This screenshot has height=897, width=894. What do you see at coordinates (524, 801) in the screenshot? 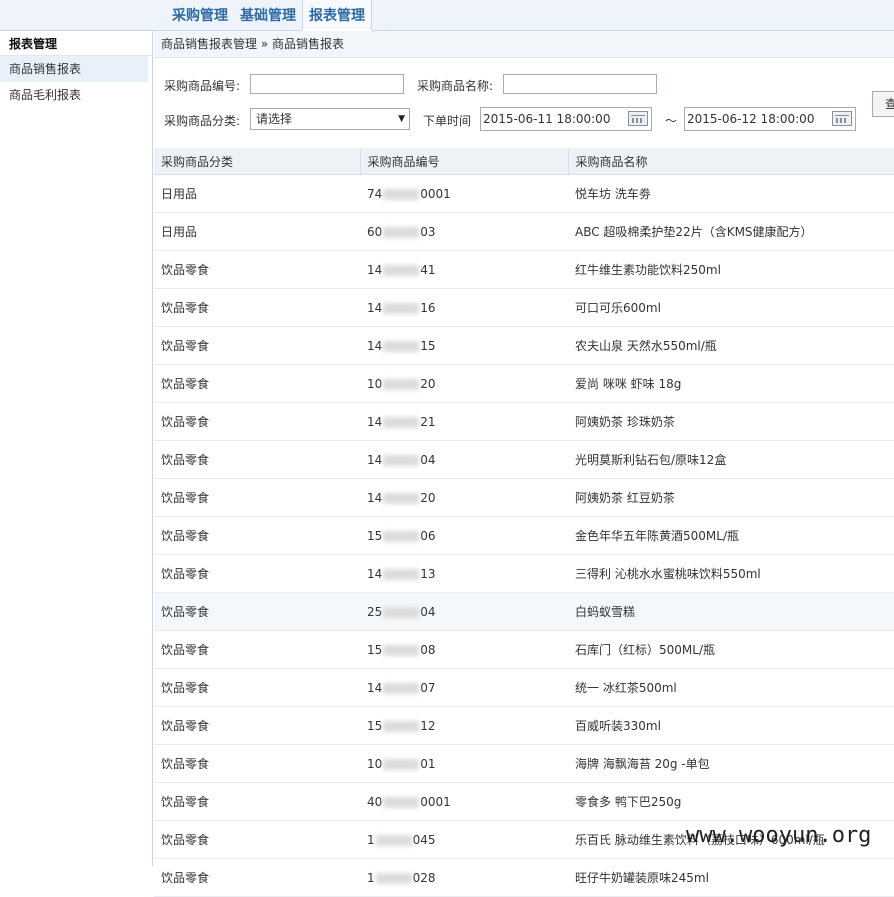
I see `table-row: 饮品零食 40 0001 零食多 鸭下巴250g` at bounding box center [524, 801].